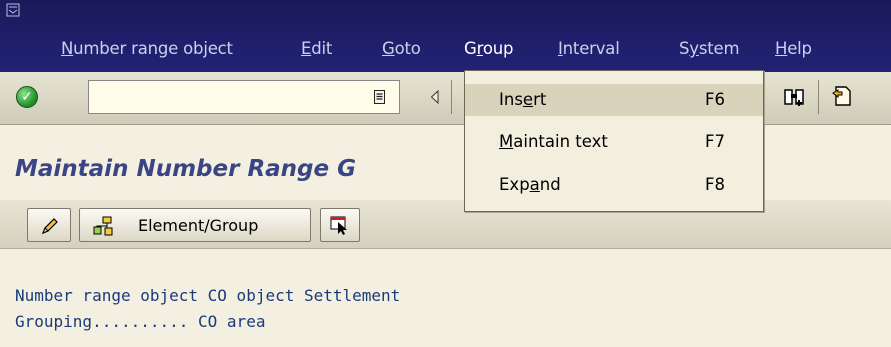 The height and width of the screenshot is (347, 891). Describe the element at coordinates (13, 10) in the screenshot. I see `window-menu-icon` at that location.